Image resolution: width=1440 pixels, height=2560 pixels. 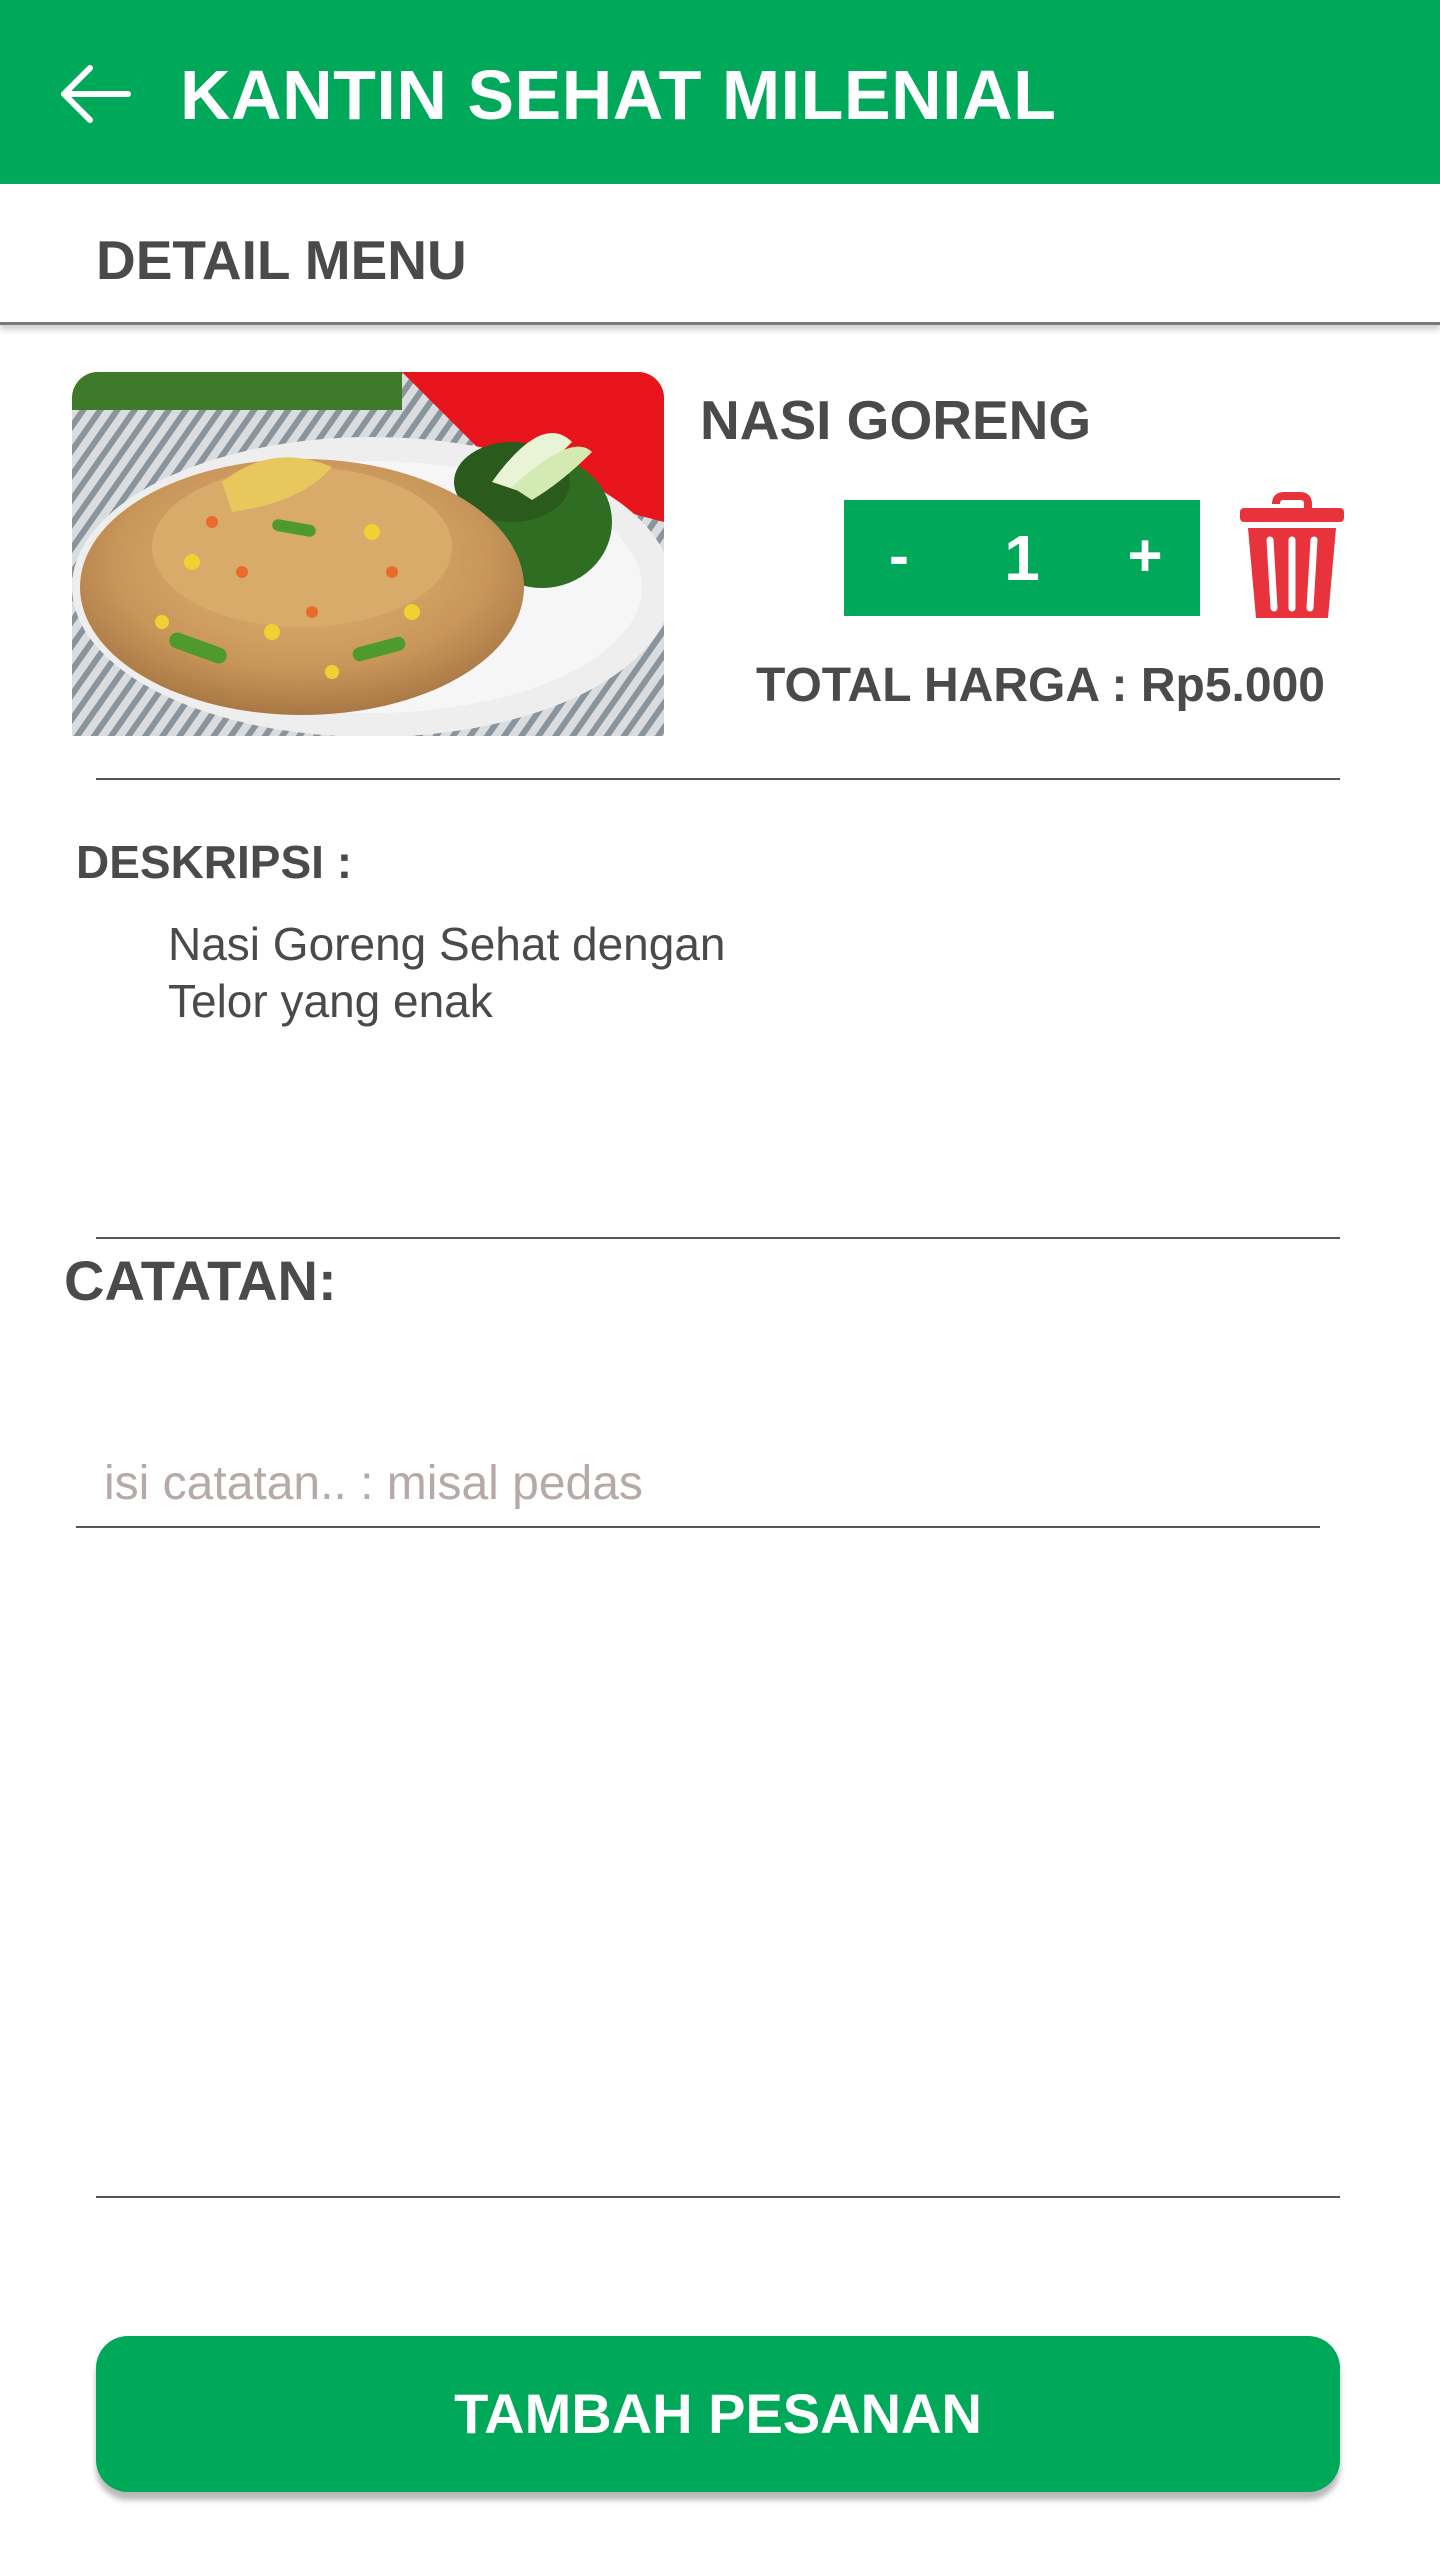 What do you see at coordinates (1145, 558) in the screenshot?
I see `increase-button: +` at bounding box center [1145, 558].